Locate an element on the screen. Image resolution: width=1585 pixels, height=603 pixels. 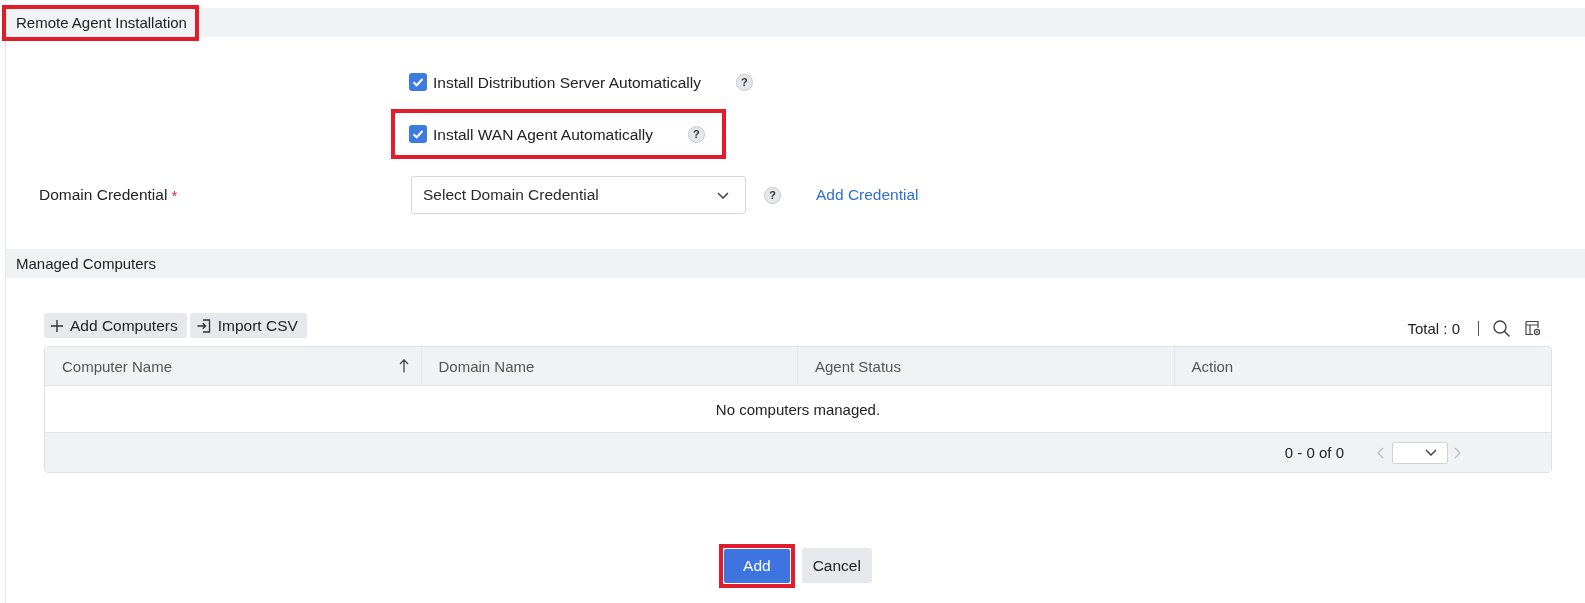
empty-message: No computers managed. is located at coordinates (798, 409).